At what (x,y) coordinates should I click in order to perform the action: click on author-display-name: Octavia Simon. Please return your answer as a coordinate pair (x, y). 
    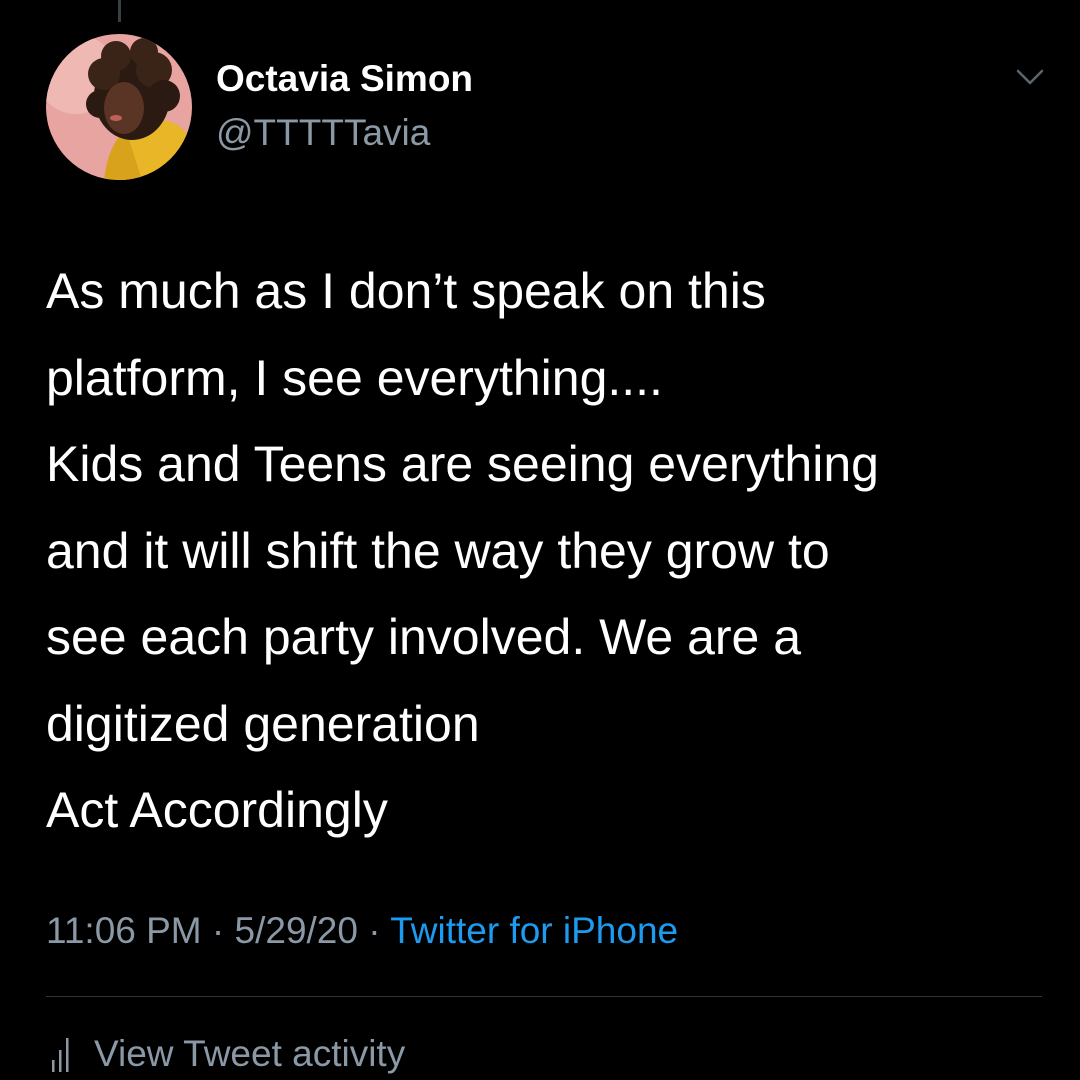
    Looking at the image, I should click on (344, 79).